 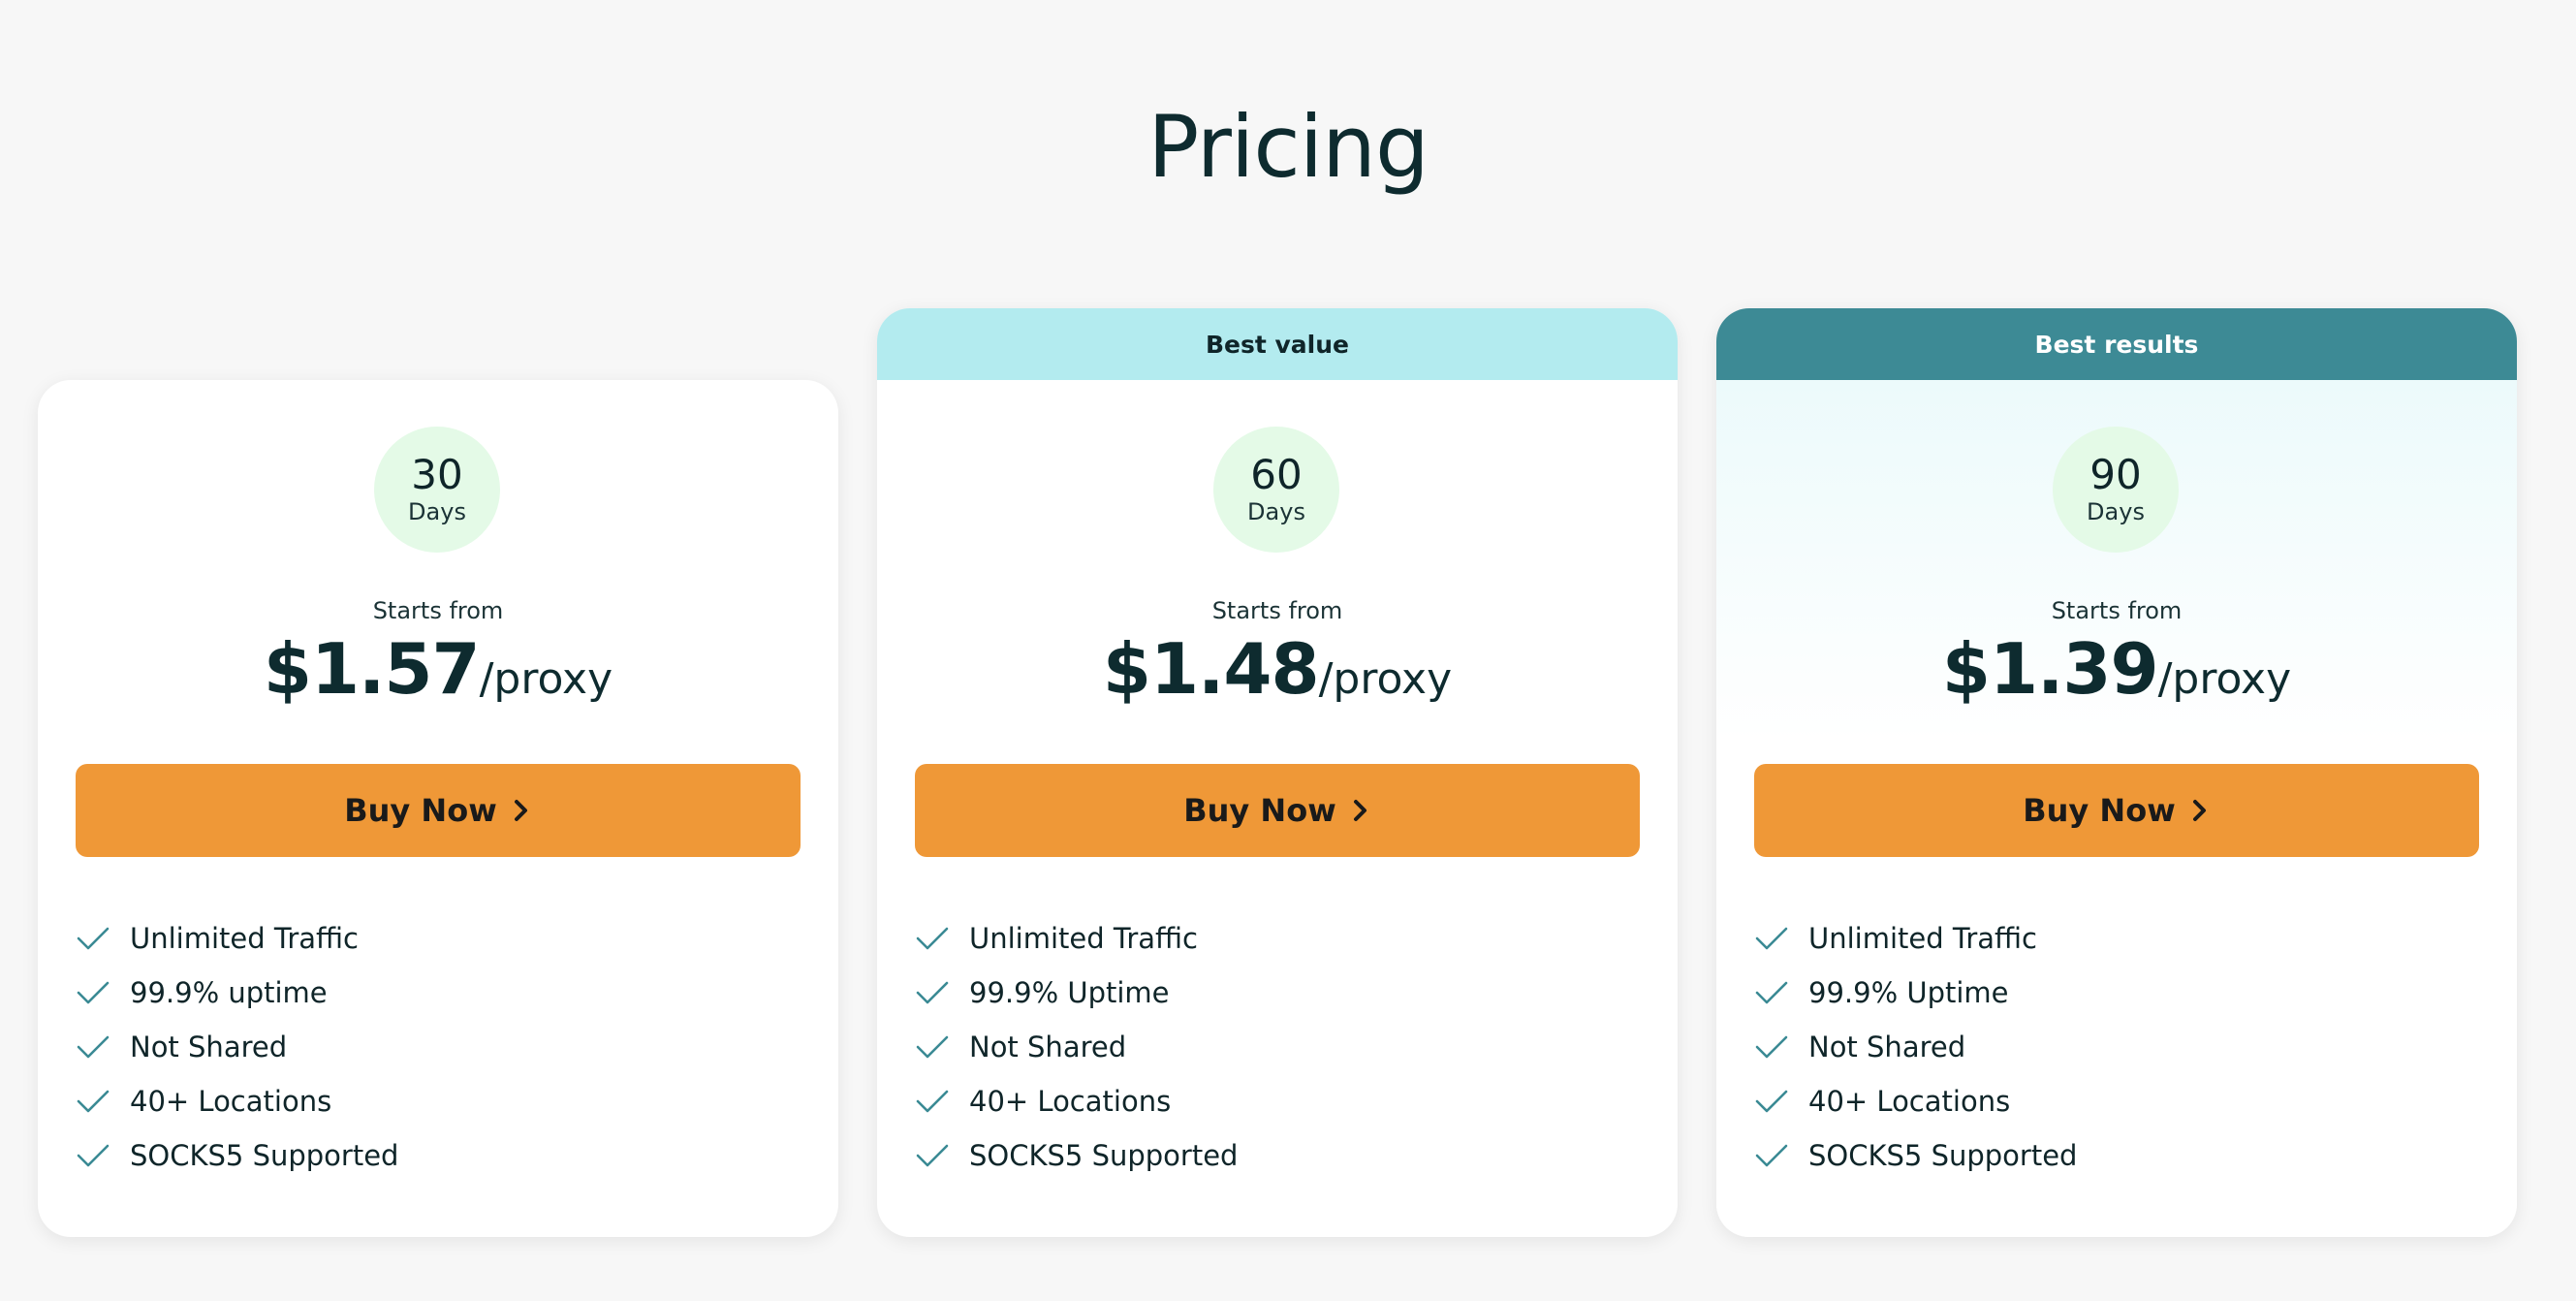 What do you see at coordinates (2116, 344) in the screenshot?
I see `best-results-ribbon: Best results` at bounding box center [2116, 344].